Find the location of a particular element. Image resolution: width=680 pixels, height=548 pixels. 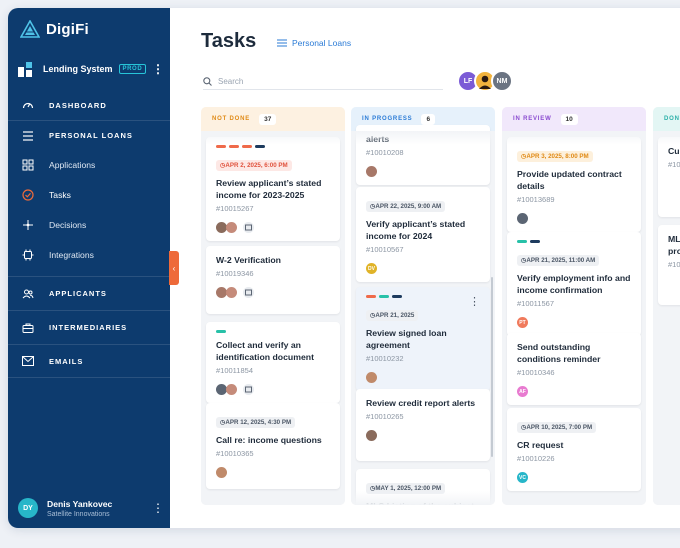

task-card: ML pro #10 is located at coordinates (669, 265).